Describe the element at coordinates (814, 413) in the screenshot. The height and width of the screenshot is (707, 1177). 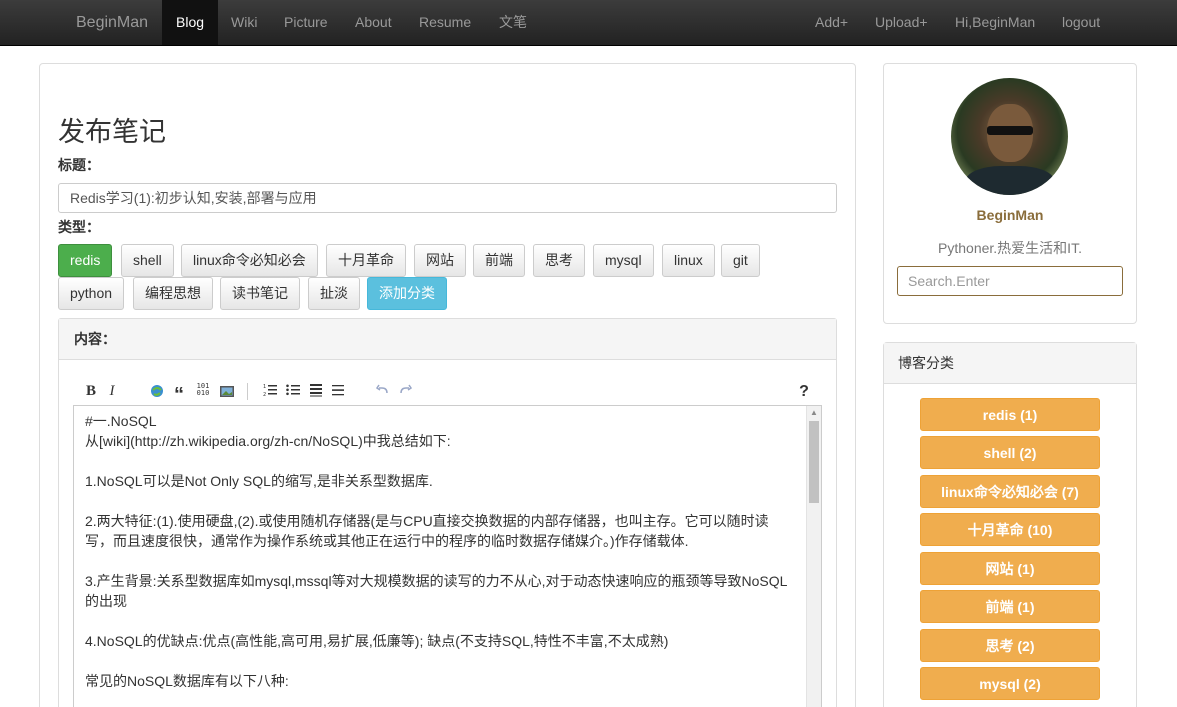
I see `scroll-up-arrow-icon: ▲` at that location.